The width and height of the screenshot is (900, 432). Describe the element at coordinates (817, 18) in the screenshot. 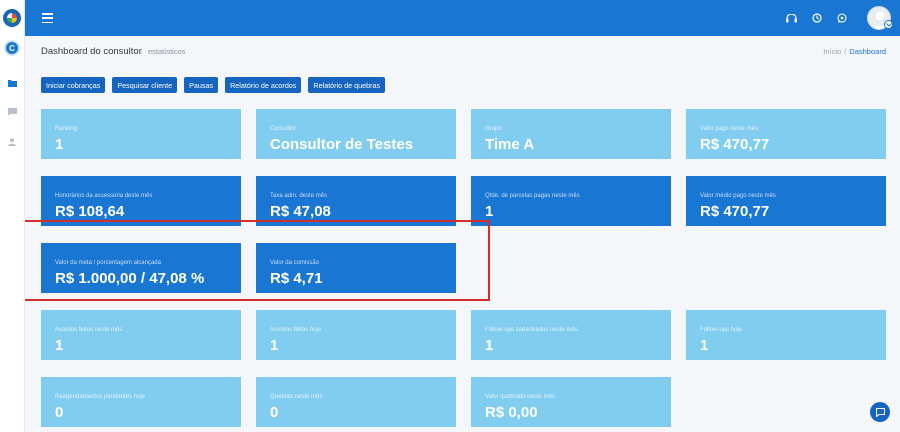

I see `clock-icon` at that location.